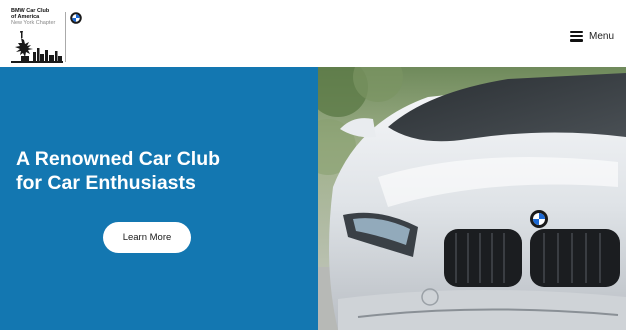 Image resolution: width=626 pixels, height=330 pixels. What do you see at coordinates (161, 171) in the screenshot?
I see `hero-title: A Renowned Car Club for Car Enthusiasts` at bounding box center [161, 171].